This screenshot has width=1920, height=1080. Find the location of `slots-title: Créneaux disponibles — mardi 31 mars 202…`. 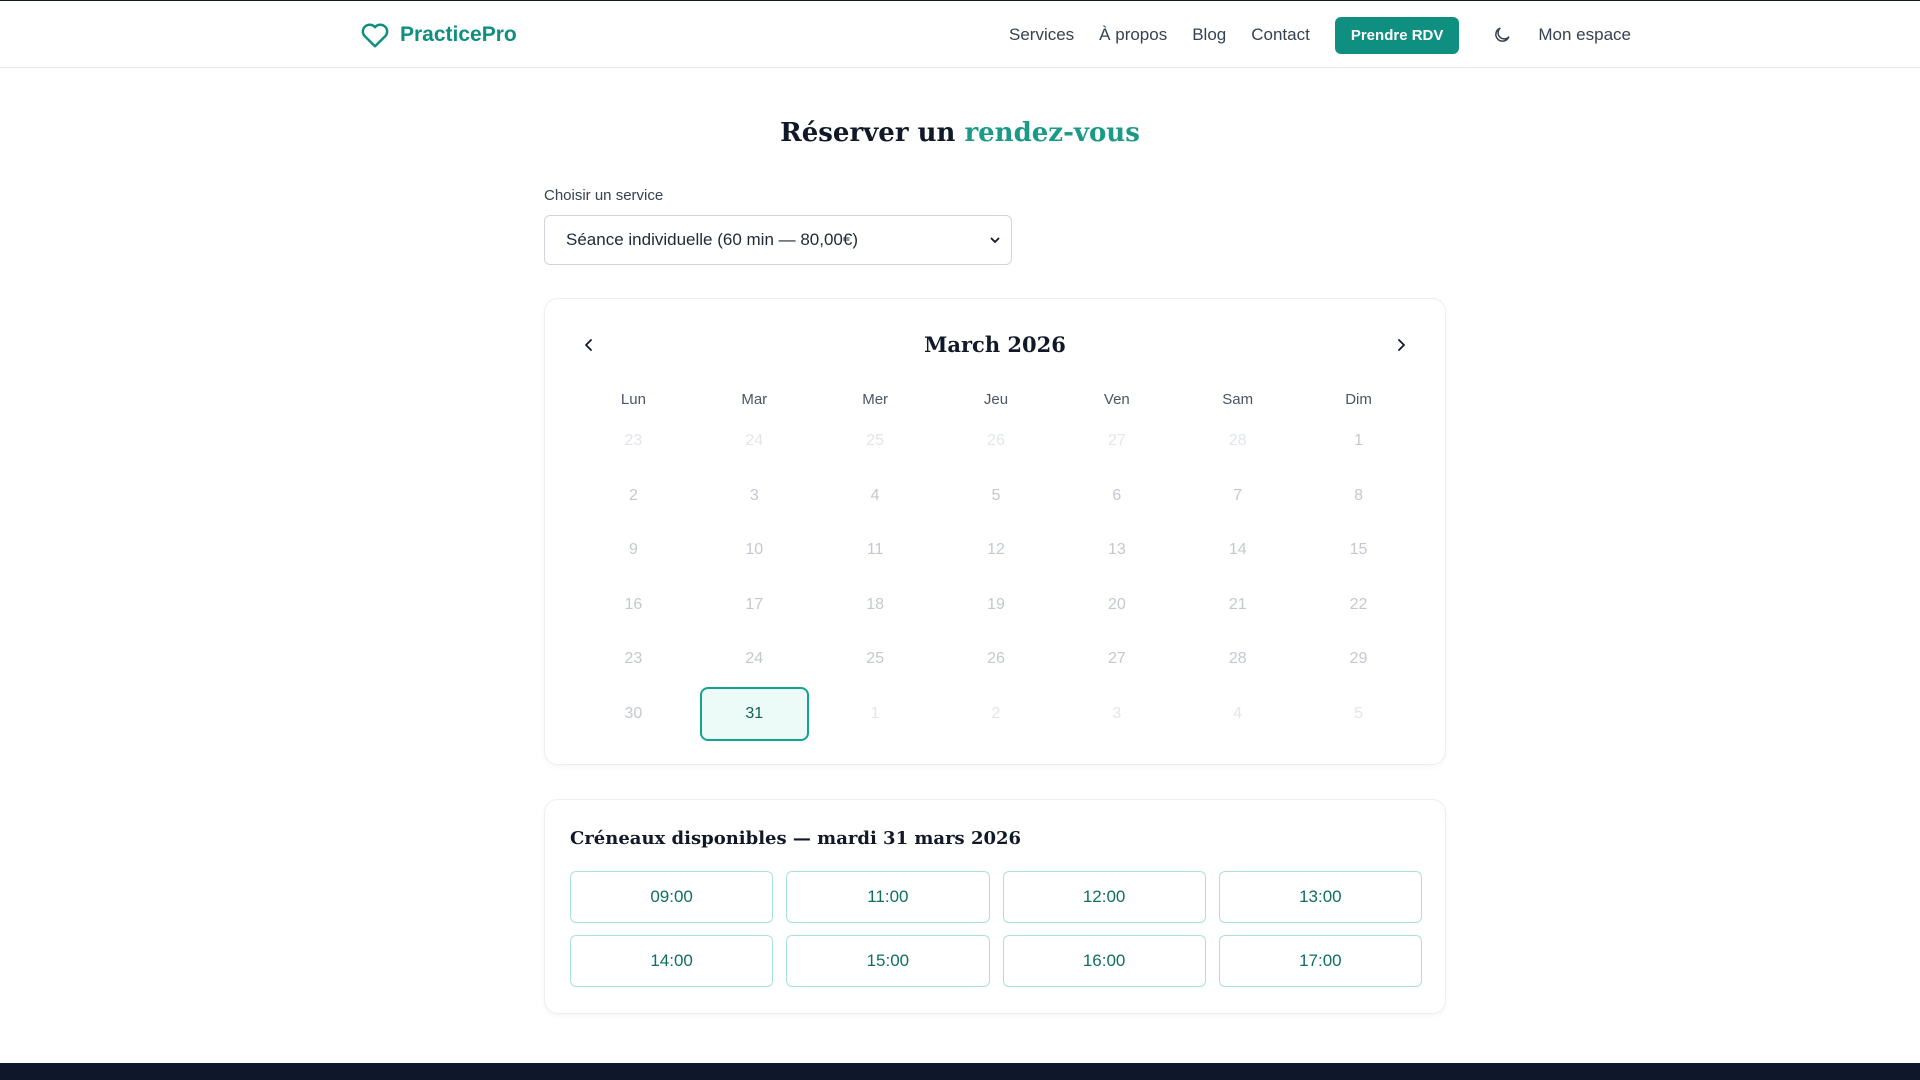

slots-title: Créneaux disponibles — mardi 31 mars 202… is located at coordinates (796, 838).